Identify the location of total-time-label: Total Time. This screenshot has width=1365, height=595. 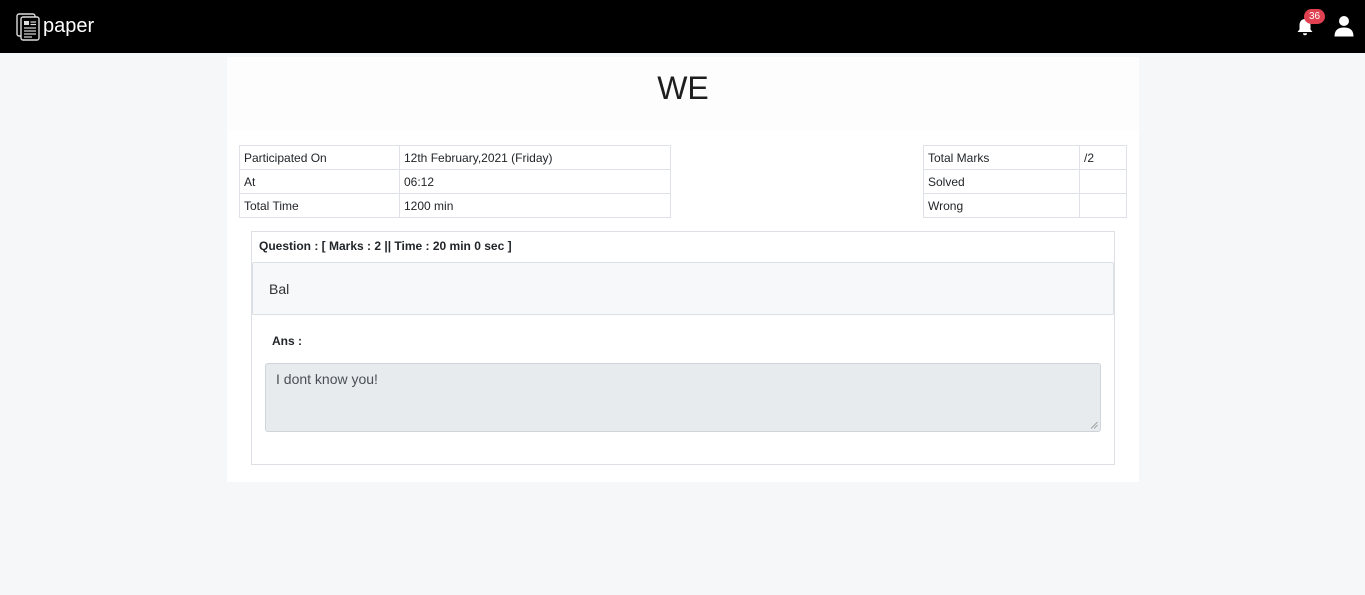
(319, 205).